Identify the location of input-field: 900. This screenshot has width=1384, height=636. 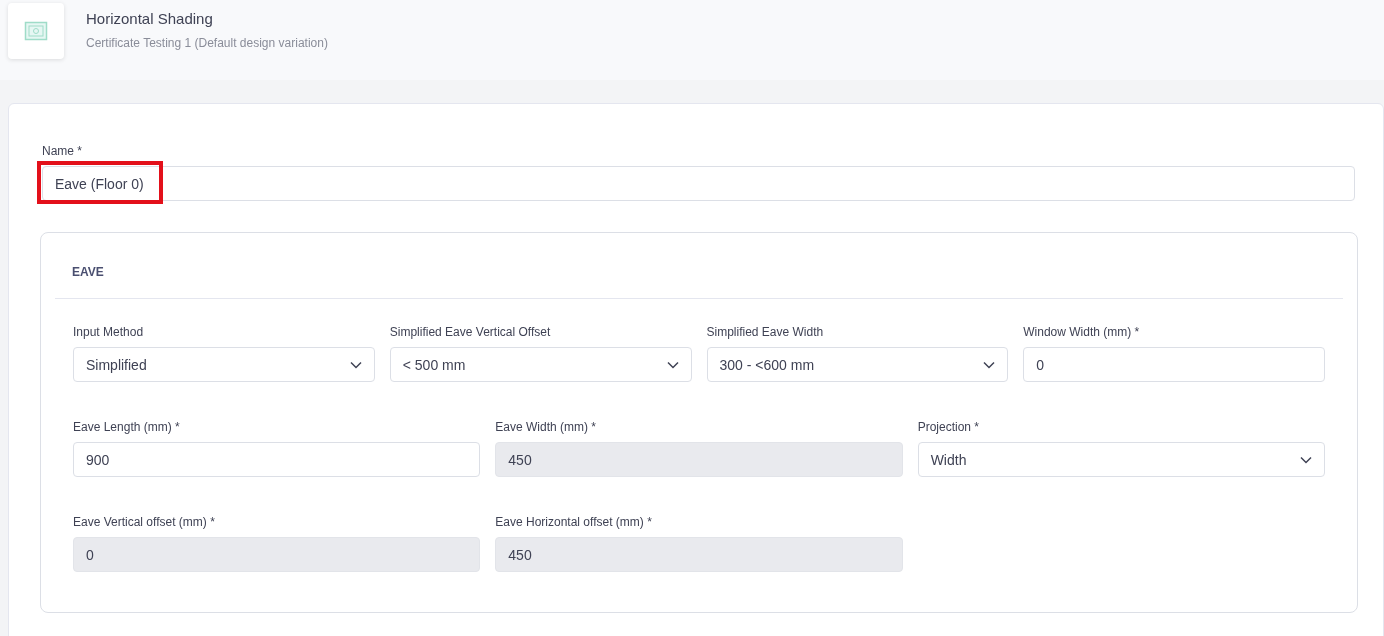
(277, 459).